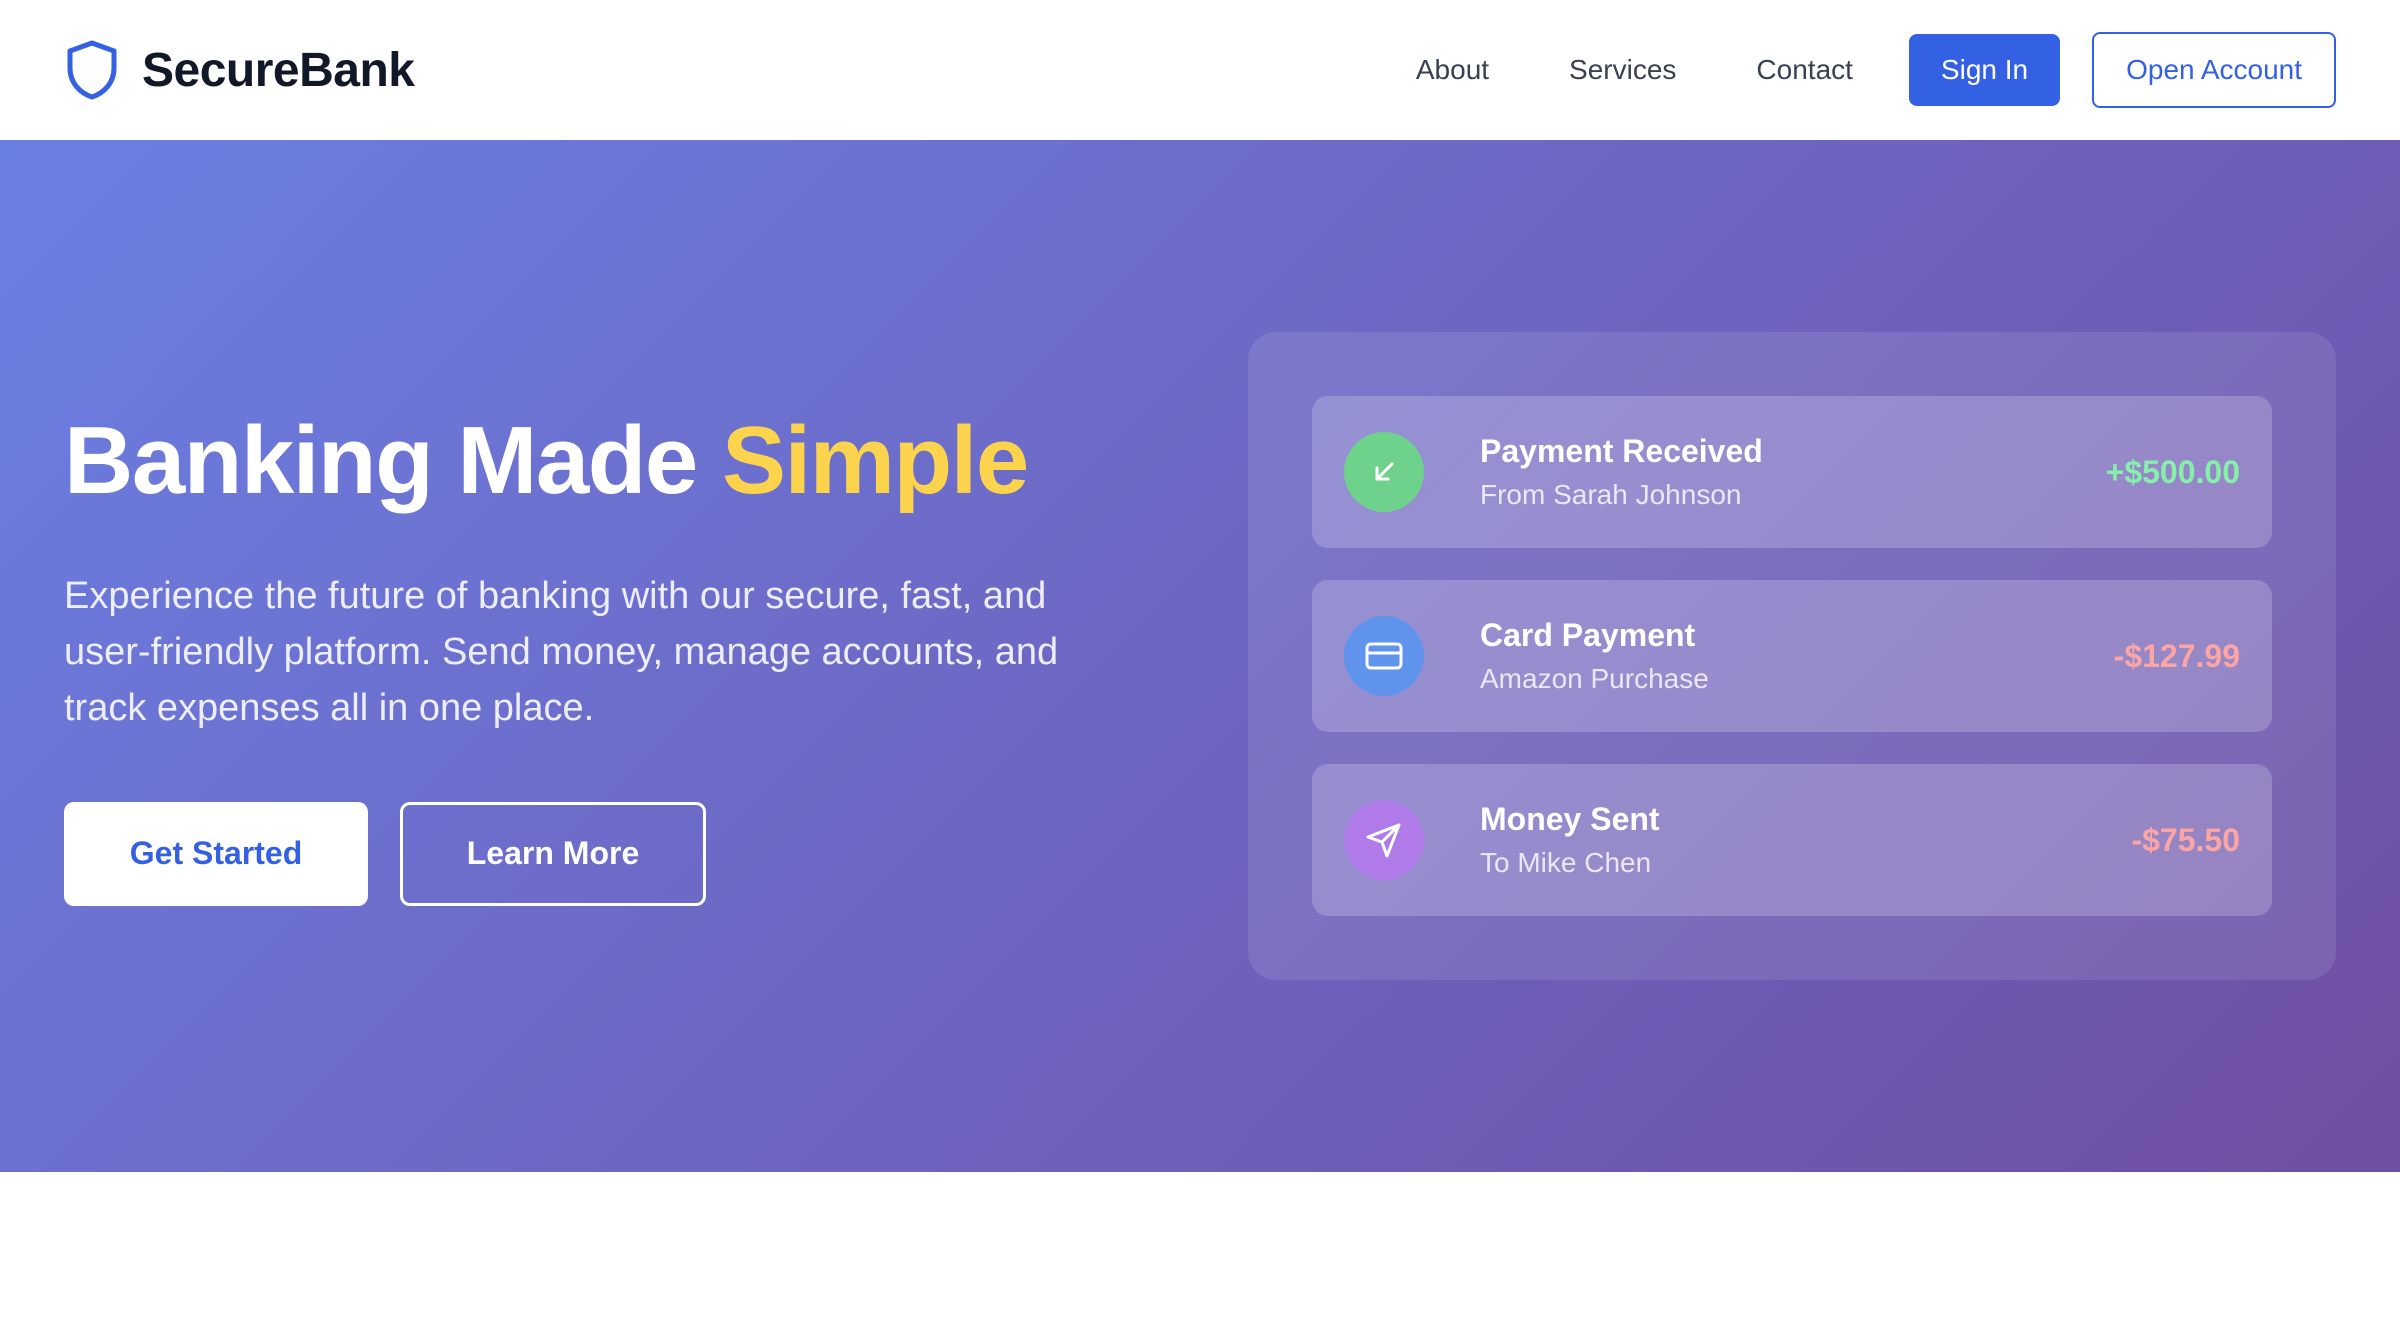  Describe the element at coordinates (1588, 635) in the screenshot. I see `transaction-title: Card Payment` at that location.